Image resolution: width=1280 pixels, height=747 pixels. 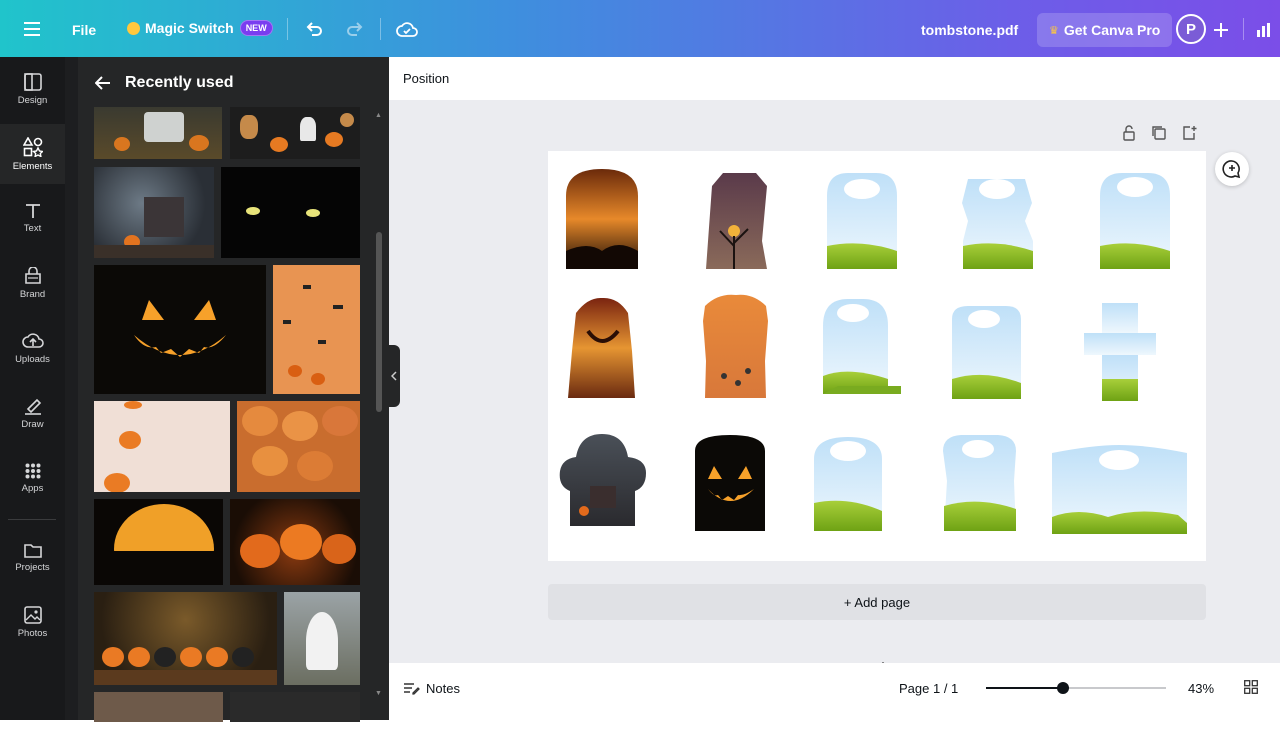 I want to click on add-page-button: + Add page, so click(x=877, y=602).